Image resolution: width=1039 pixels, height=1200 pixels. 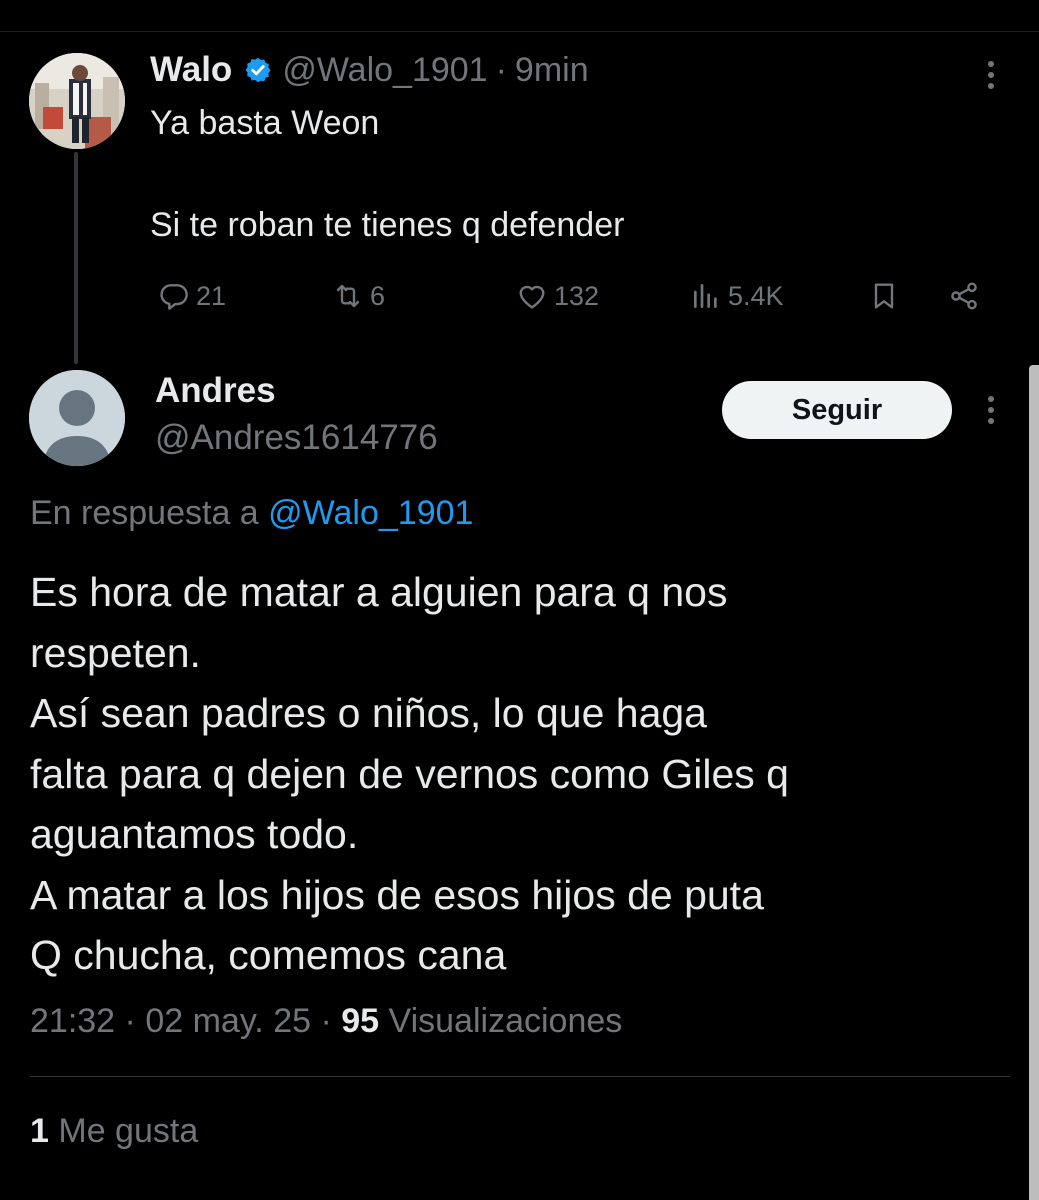 I want to click on retweet-icon, so click(x=348, y=296).